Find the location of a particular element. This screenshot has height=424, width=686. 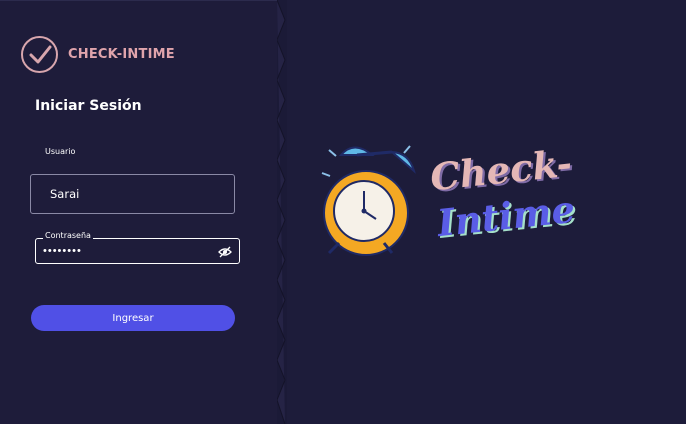

password-field: Contraseña is located at coordinates (137, 247).